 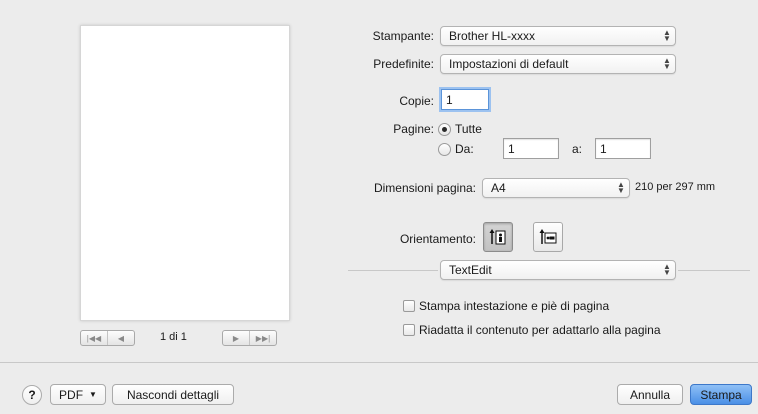 What do you see at coordinates (71, 394) in the screenshot?
I see `pdf-label: PDF` at bounding box center [71, 394].